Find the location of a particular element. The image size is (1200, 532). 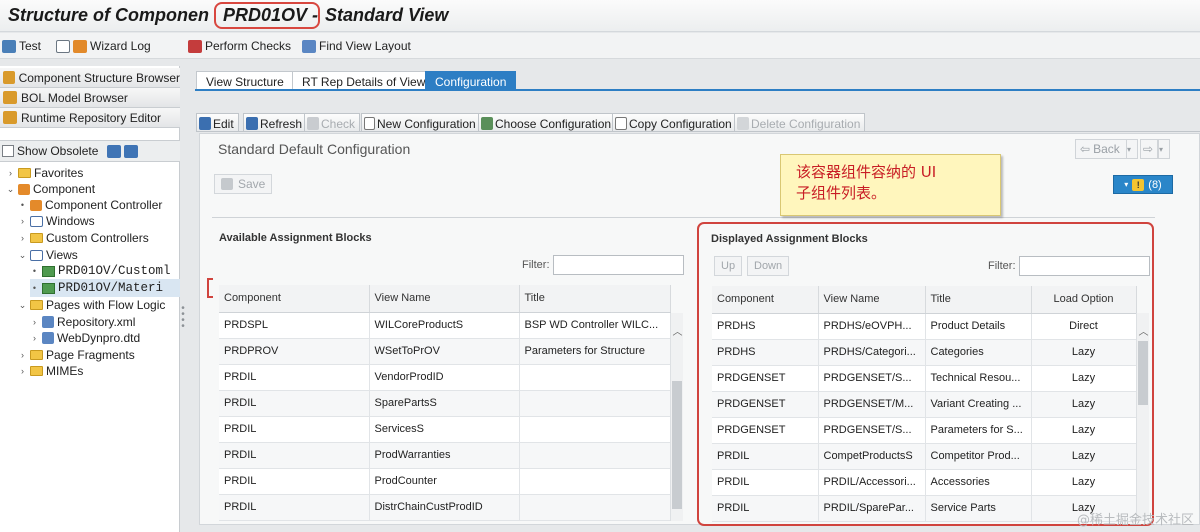

tree-item-windows: › Windows is located at coordinates (56, 221).